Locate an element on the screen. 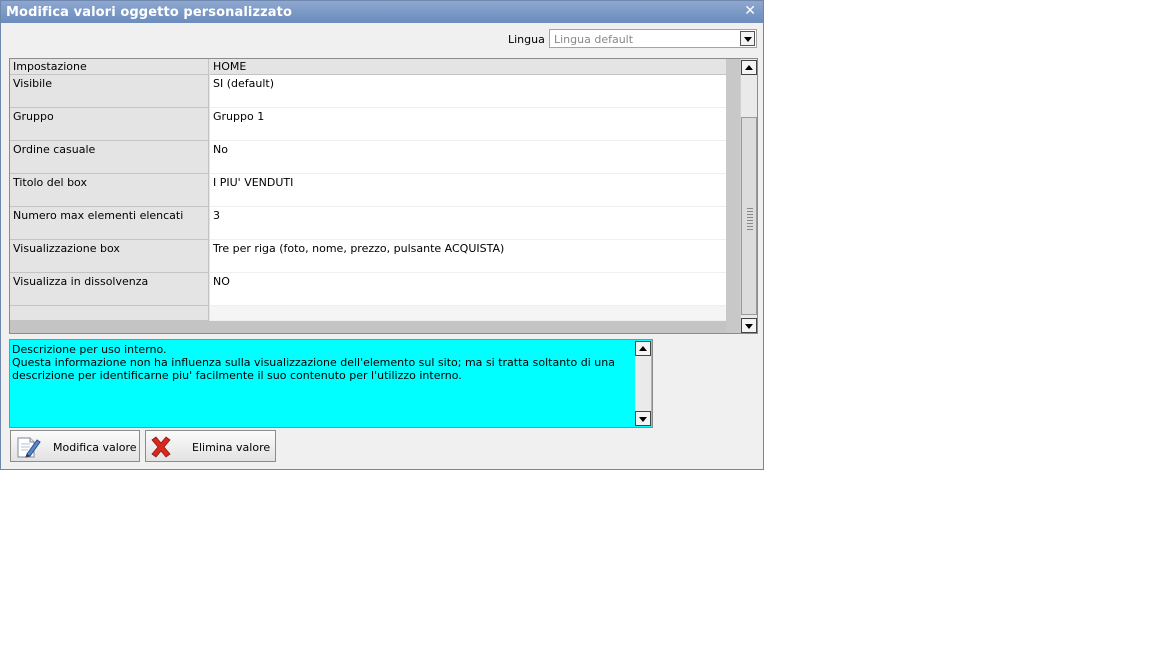  table-row: Titolo del box I PIU' VENDUTI is located at coordinates (368, 190).